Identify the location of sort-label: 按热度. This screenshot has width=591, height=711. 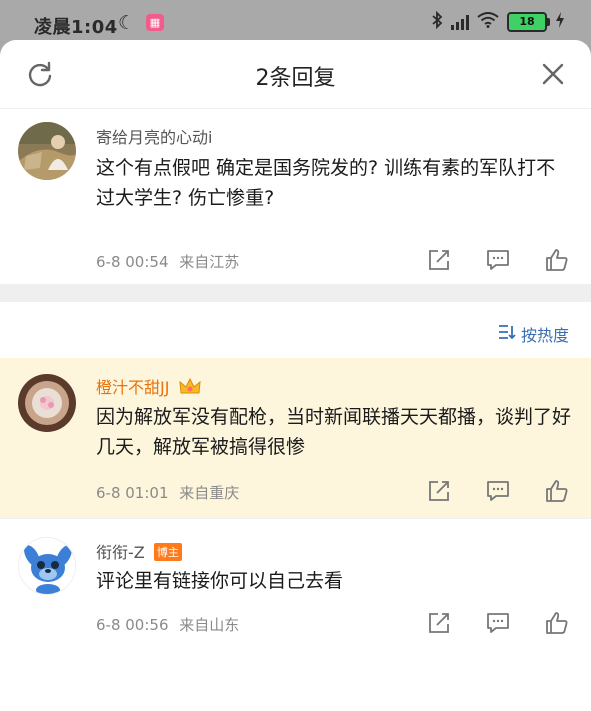
(544, 335).